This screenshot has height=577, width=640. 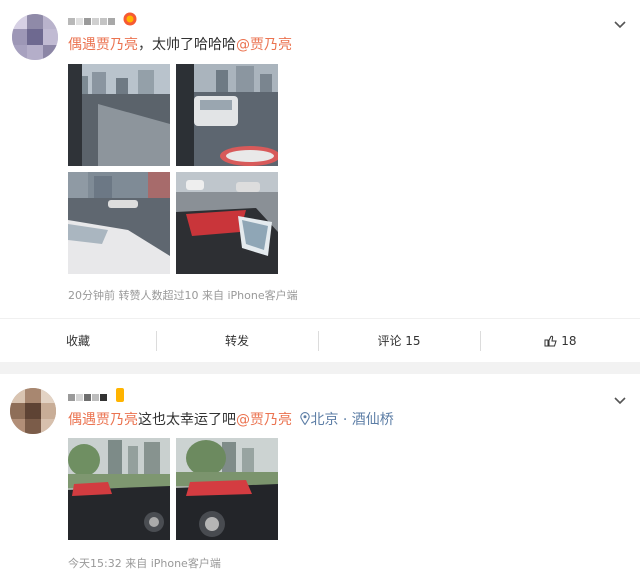 What do you see at coordinates (183, 295) in the screenshot?
I see `post-meta: 20分钟前 转赞人数超过10 来自 iPhone客户端` at bounding box center [183, 295].